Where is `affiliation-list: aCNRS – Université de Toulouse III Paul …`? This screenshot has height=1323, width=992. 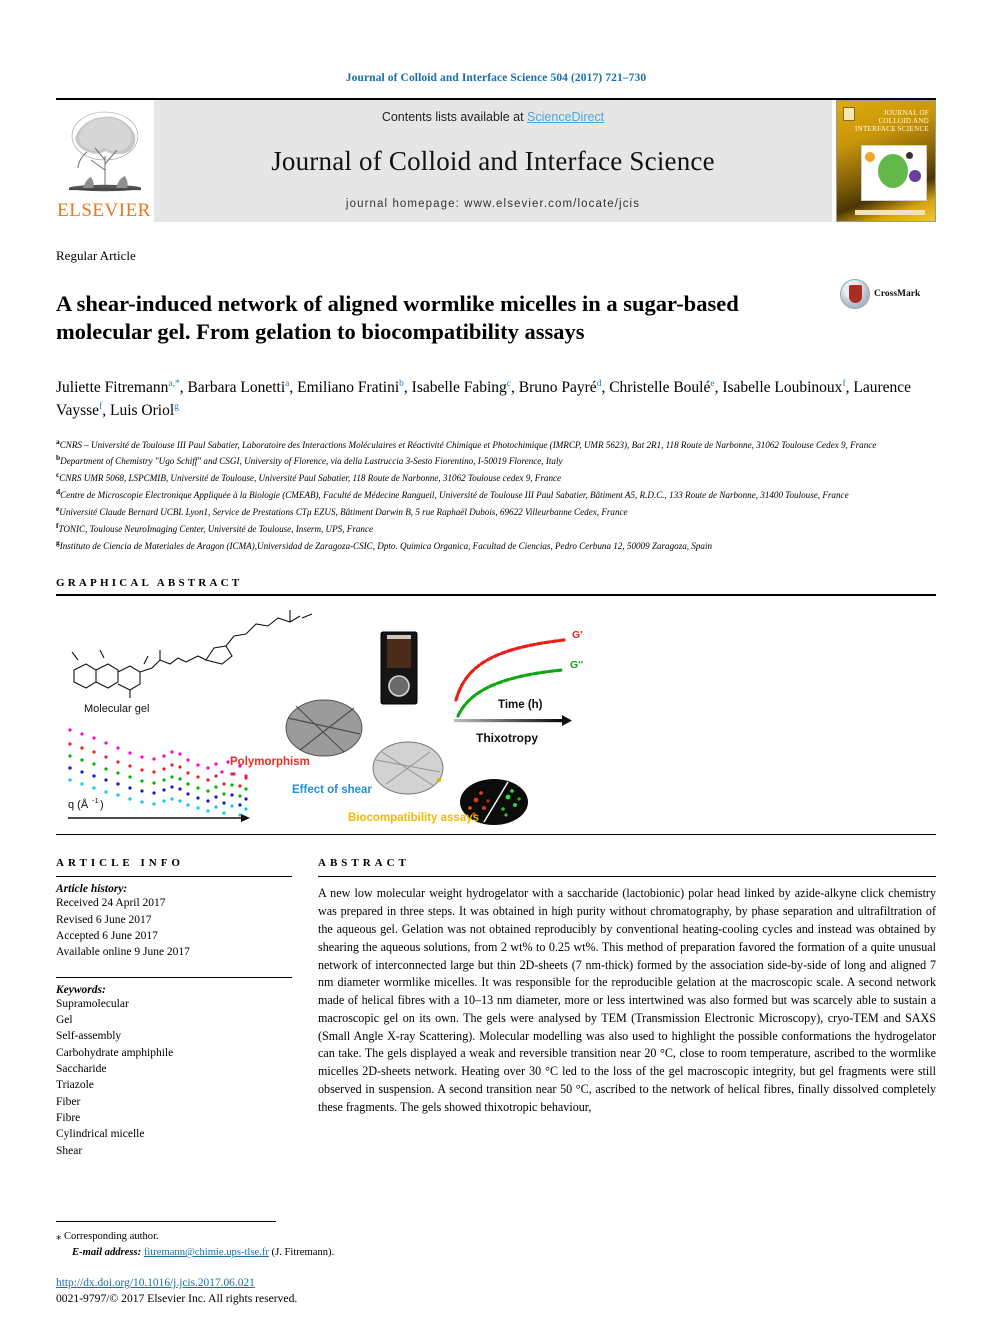 affiliation-list: aCNRS – Université de Toulouse III Paul … is located at coordinates (496, 495).